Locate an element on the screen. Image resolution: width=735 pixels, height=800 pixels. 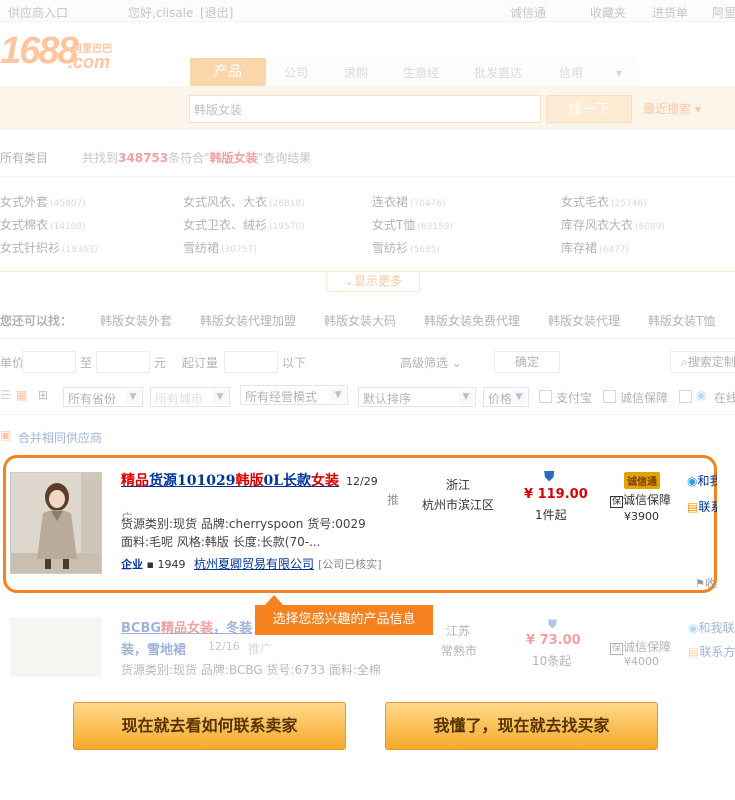
also-find-link: 韩版女装T恤 is located at coordinates (681, 320).